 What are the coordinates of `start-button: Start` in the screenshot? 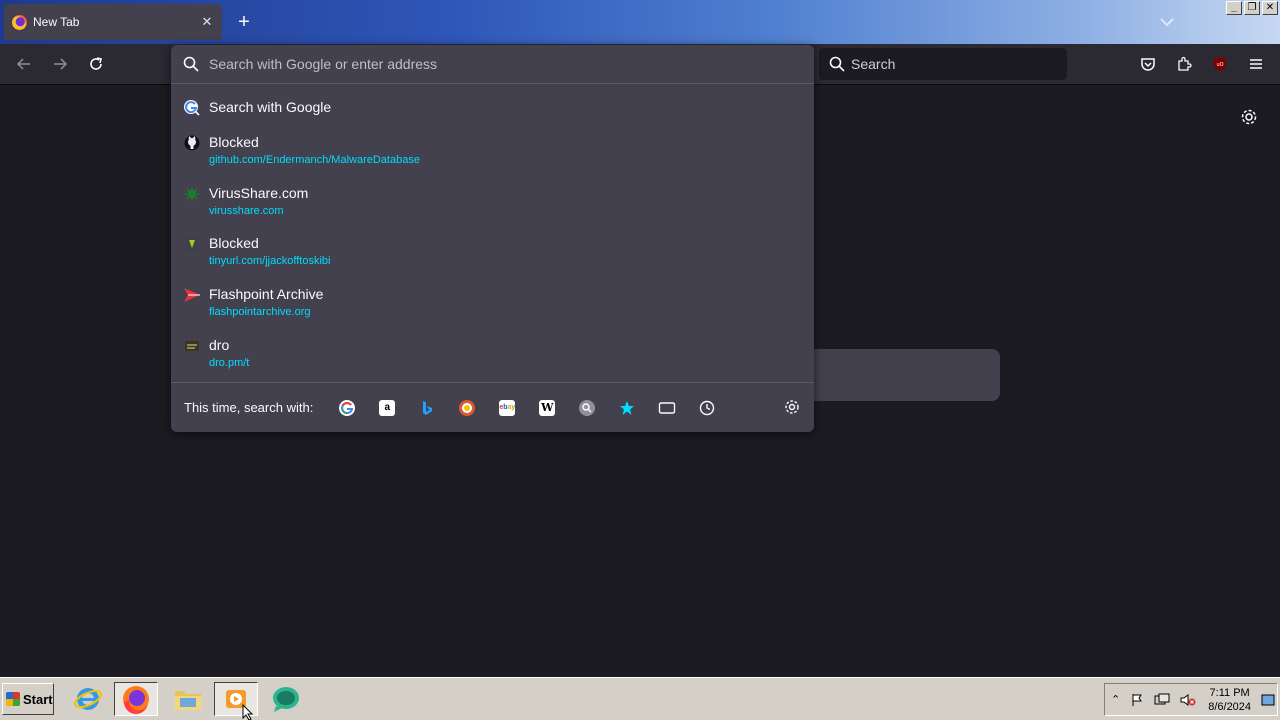 It's located at (28, 699).